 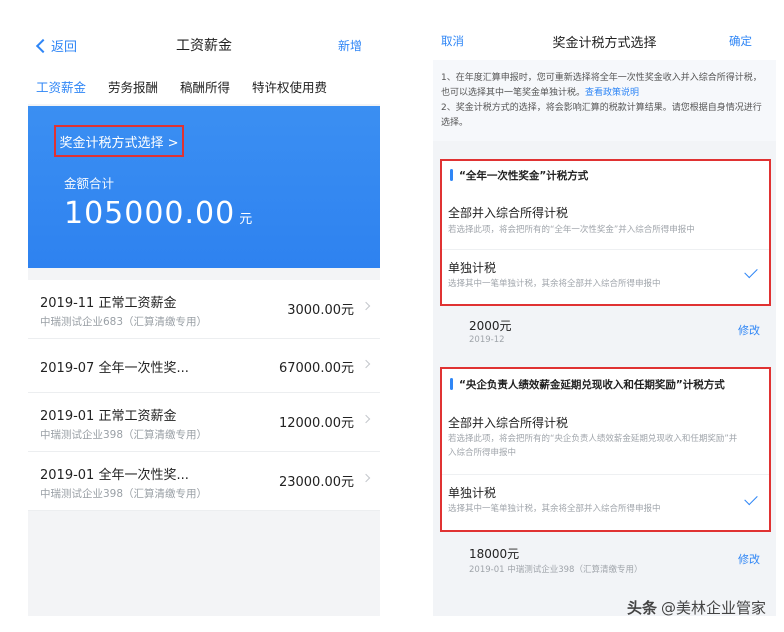 I want to click on tab-franchise: 特许权使用费, so click(x=289, y=86).